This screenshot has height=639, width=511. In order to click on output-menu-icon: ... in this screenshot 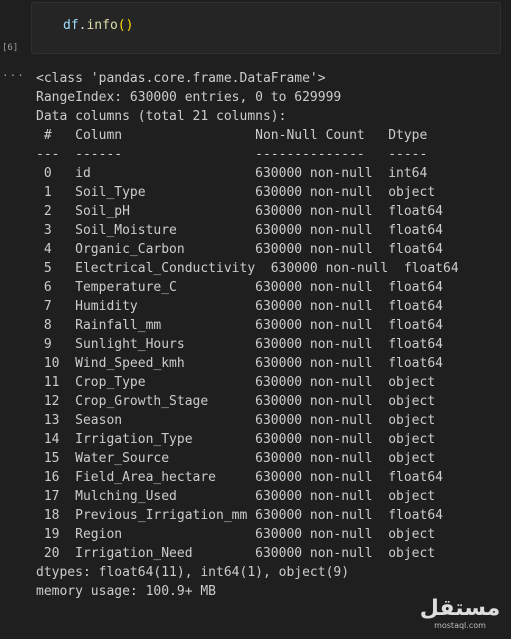, I will do `click(13, 72)`.